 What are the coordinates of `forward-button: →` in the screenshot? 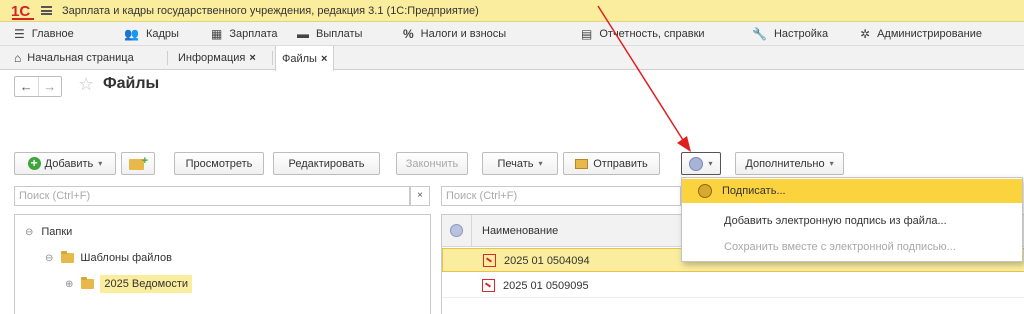 It's located at (49, 86).